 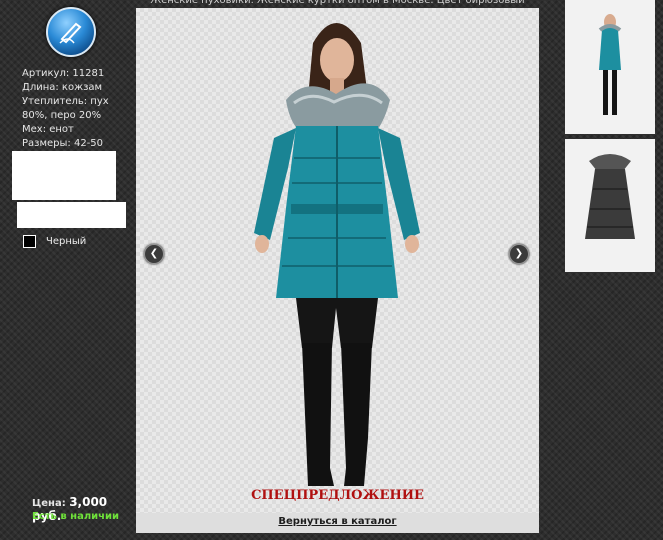 I want to click on blank-field, so click(x=71, y=215).